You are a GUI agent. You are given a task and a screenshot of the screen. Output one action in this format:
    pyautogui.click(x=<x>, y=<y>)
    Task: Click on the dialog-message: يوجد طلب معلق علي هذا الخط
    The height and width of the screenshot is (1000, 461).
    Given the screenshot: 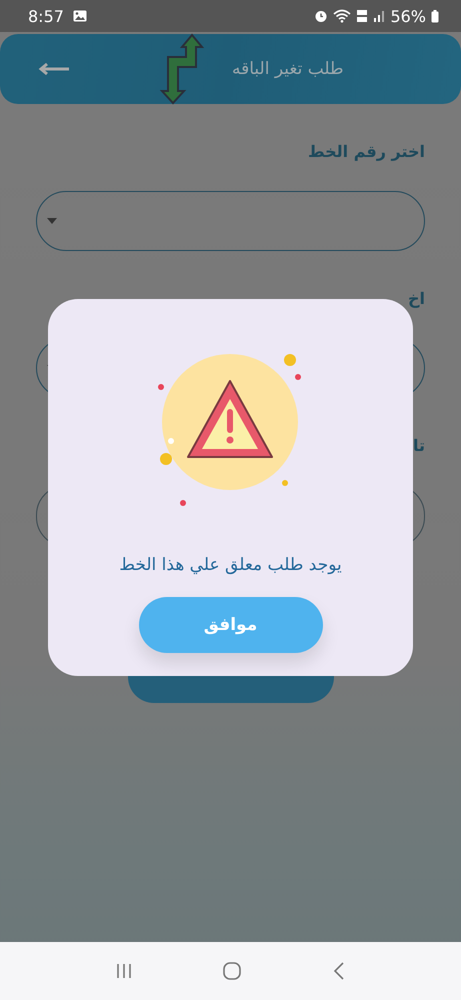 What is the action you would take?
    pyautogui.click(x=230, y=565)
    